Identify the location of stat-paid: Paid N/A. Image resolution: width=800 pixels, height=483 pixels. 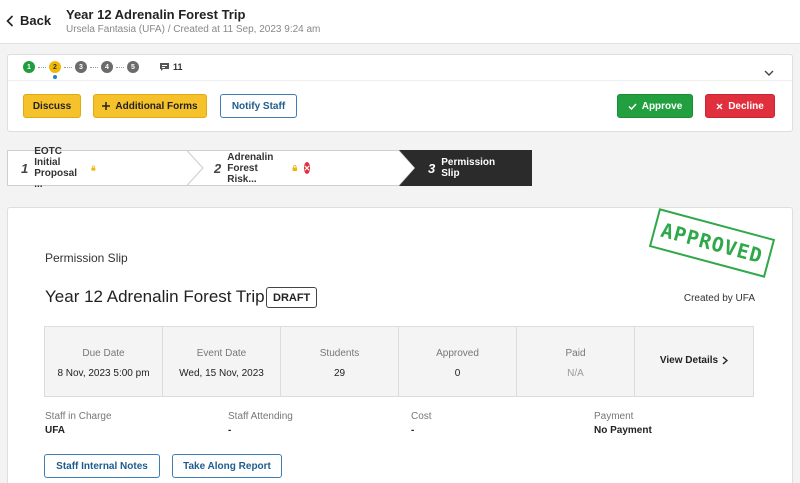
(576, 361).